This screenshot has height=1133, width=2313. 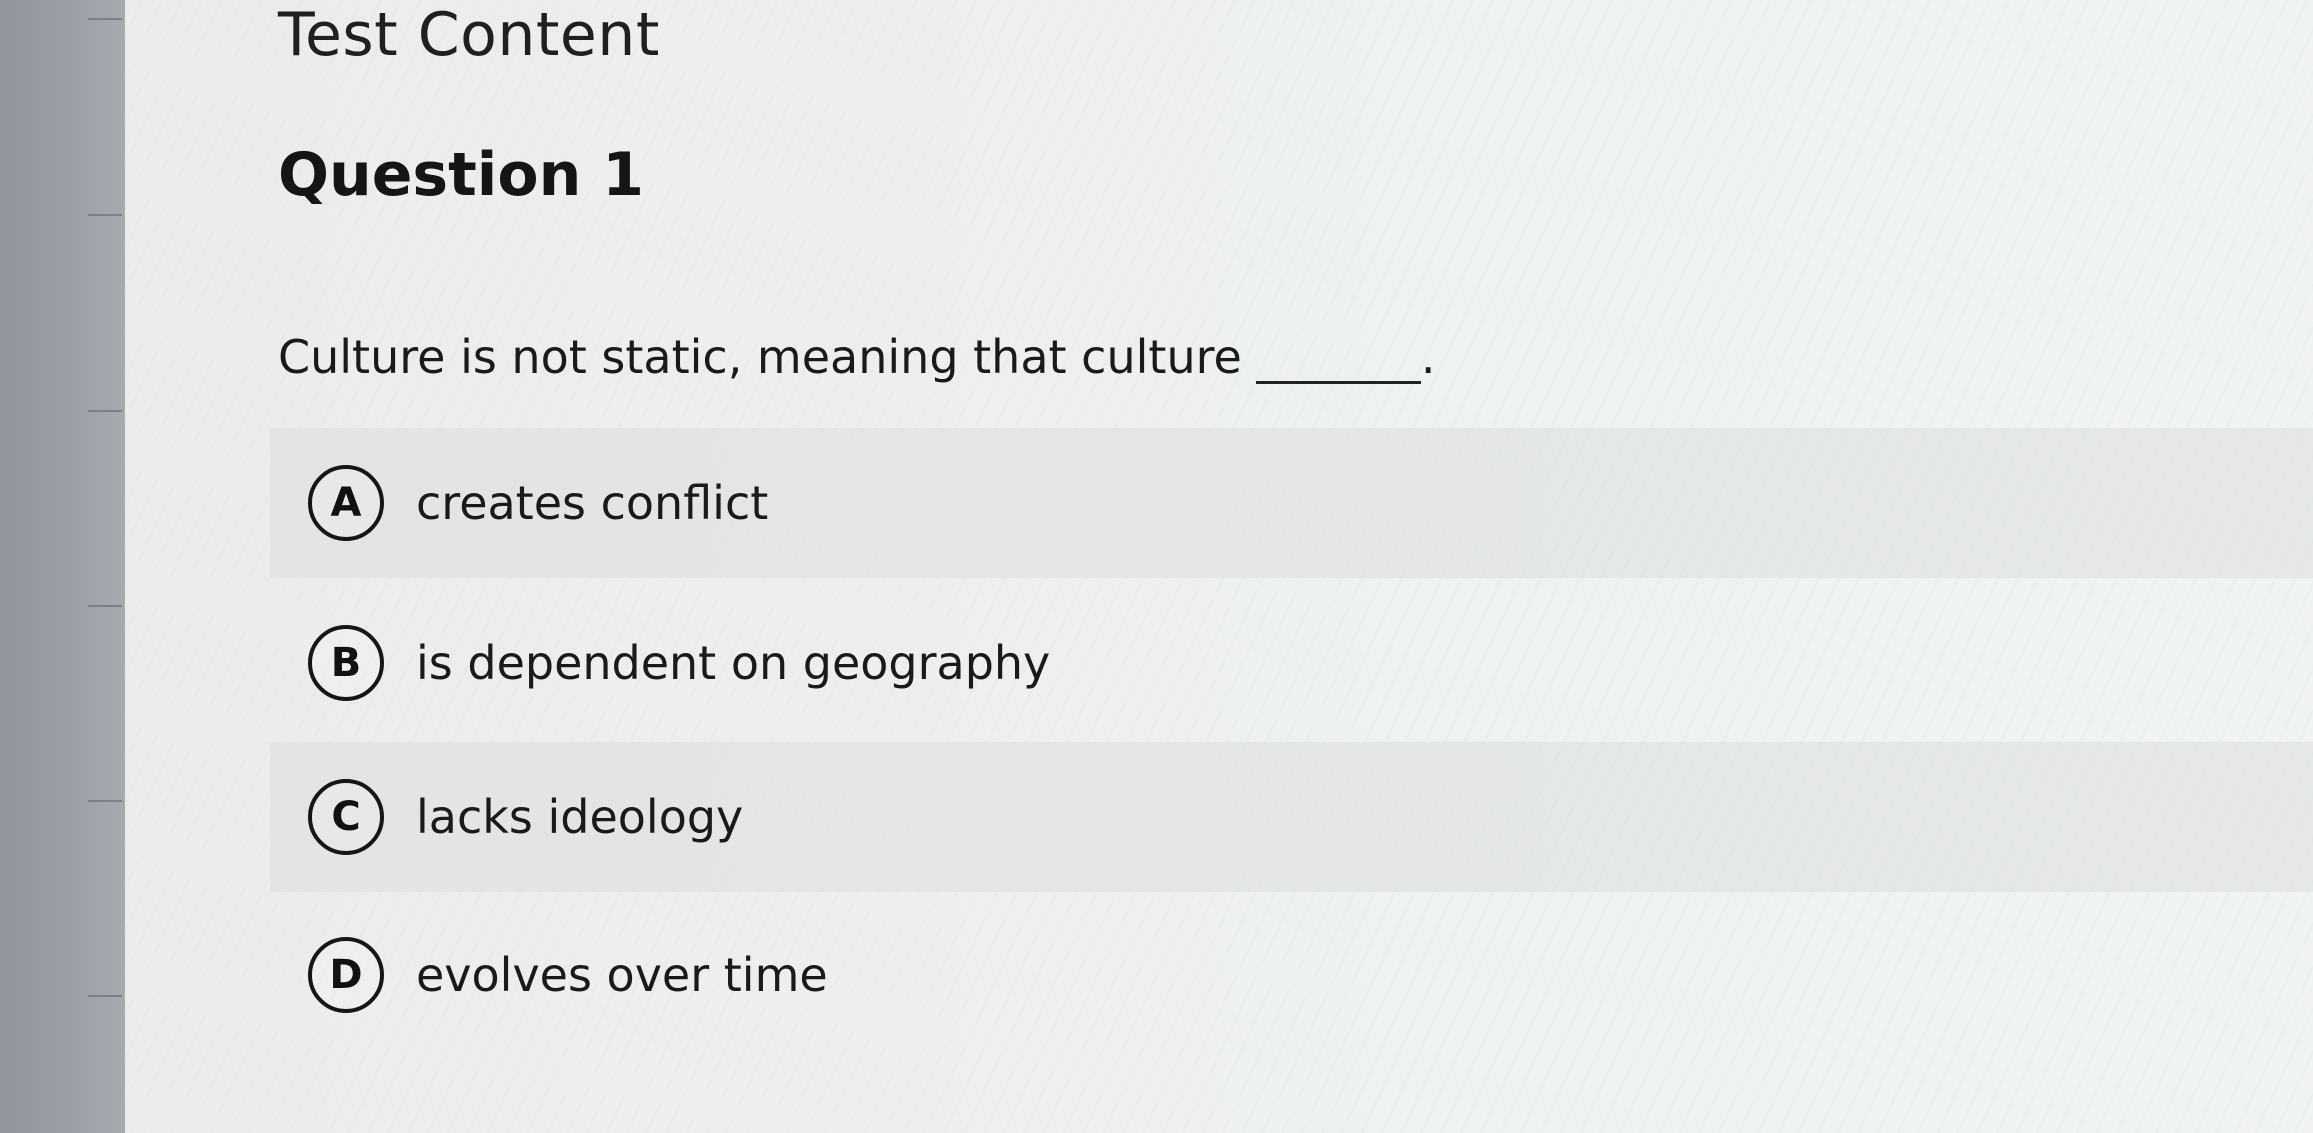 I want to click on choice-c: C lacks ideology, so click(x=1291, y=817).